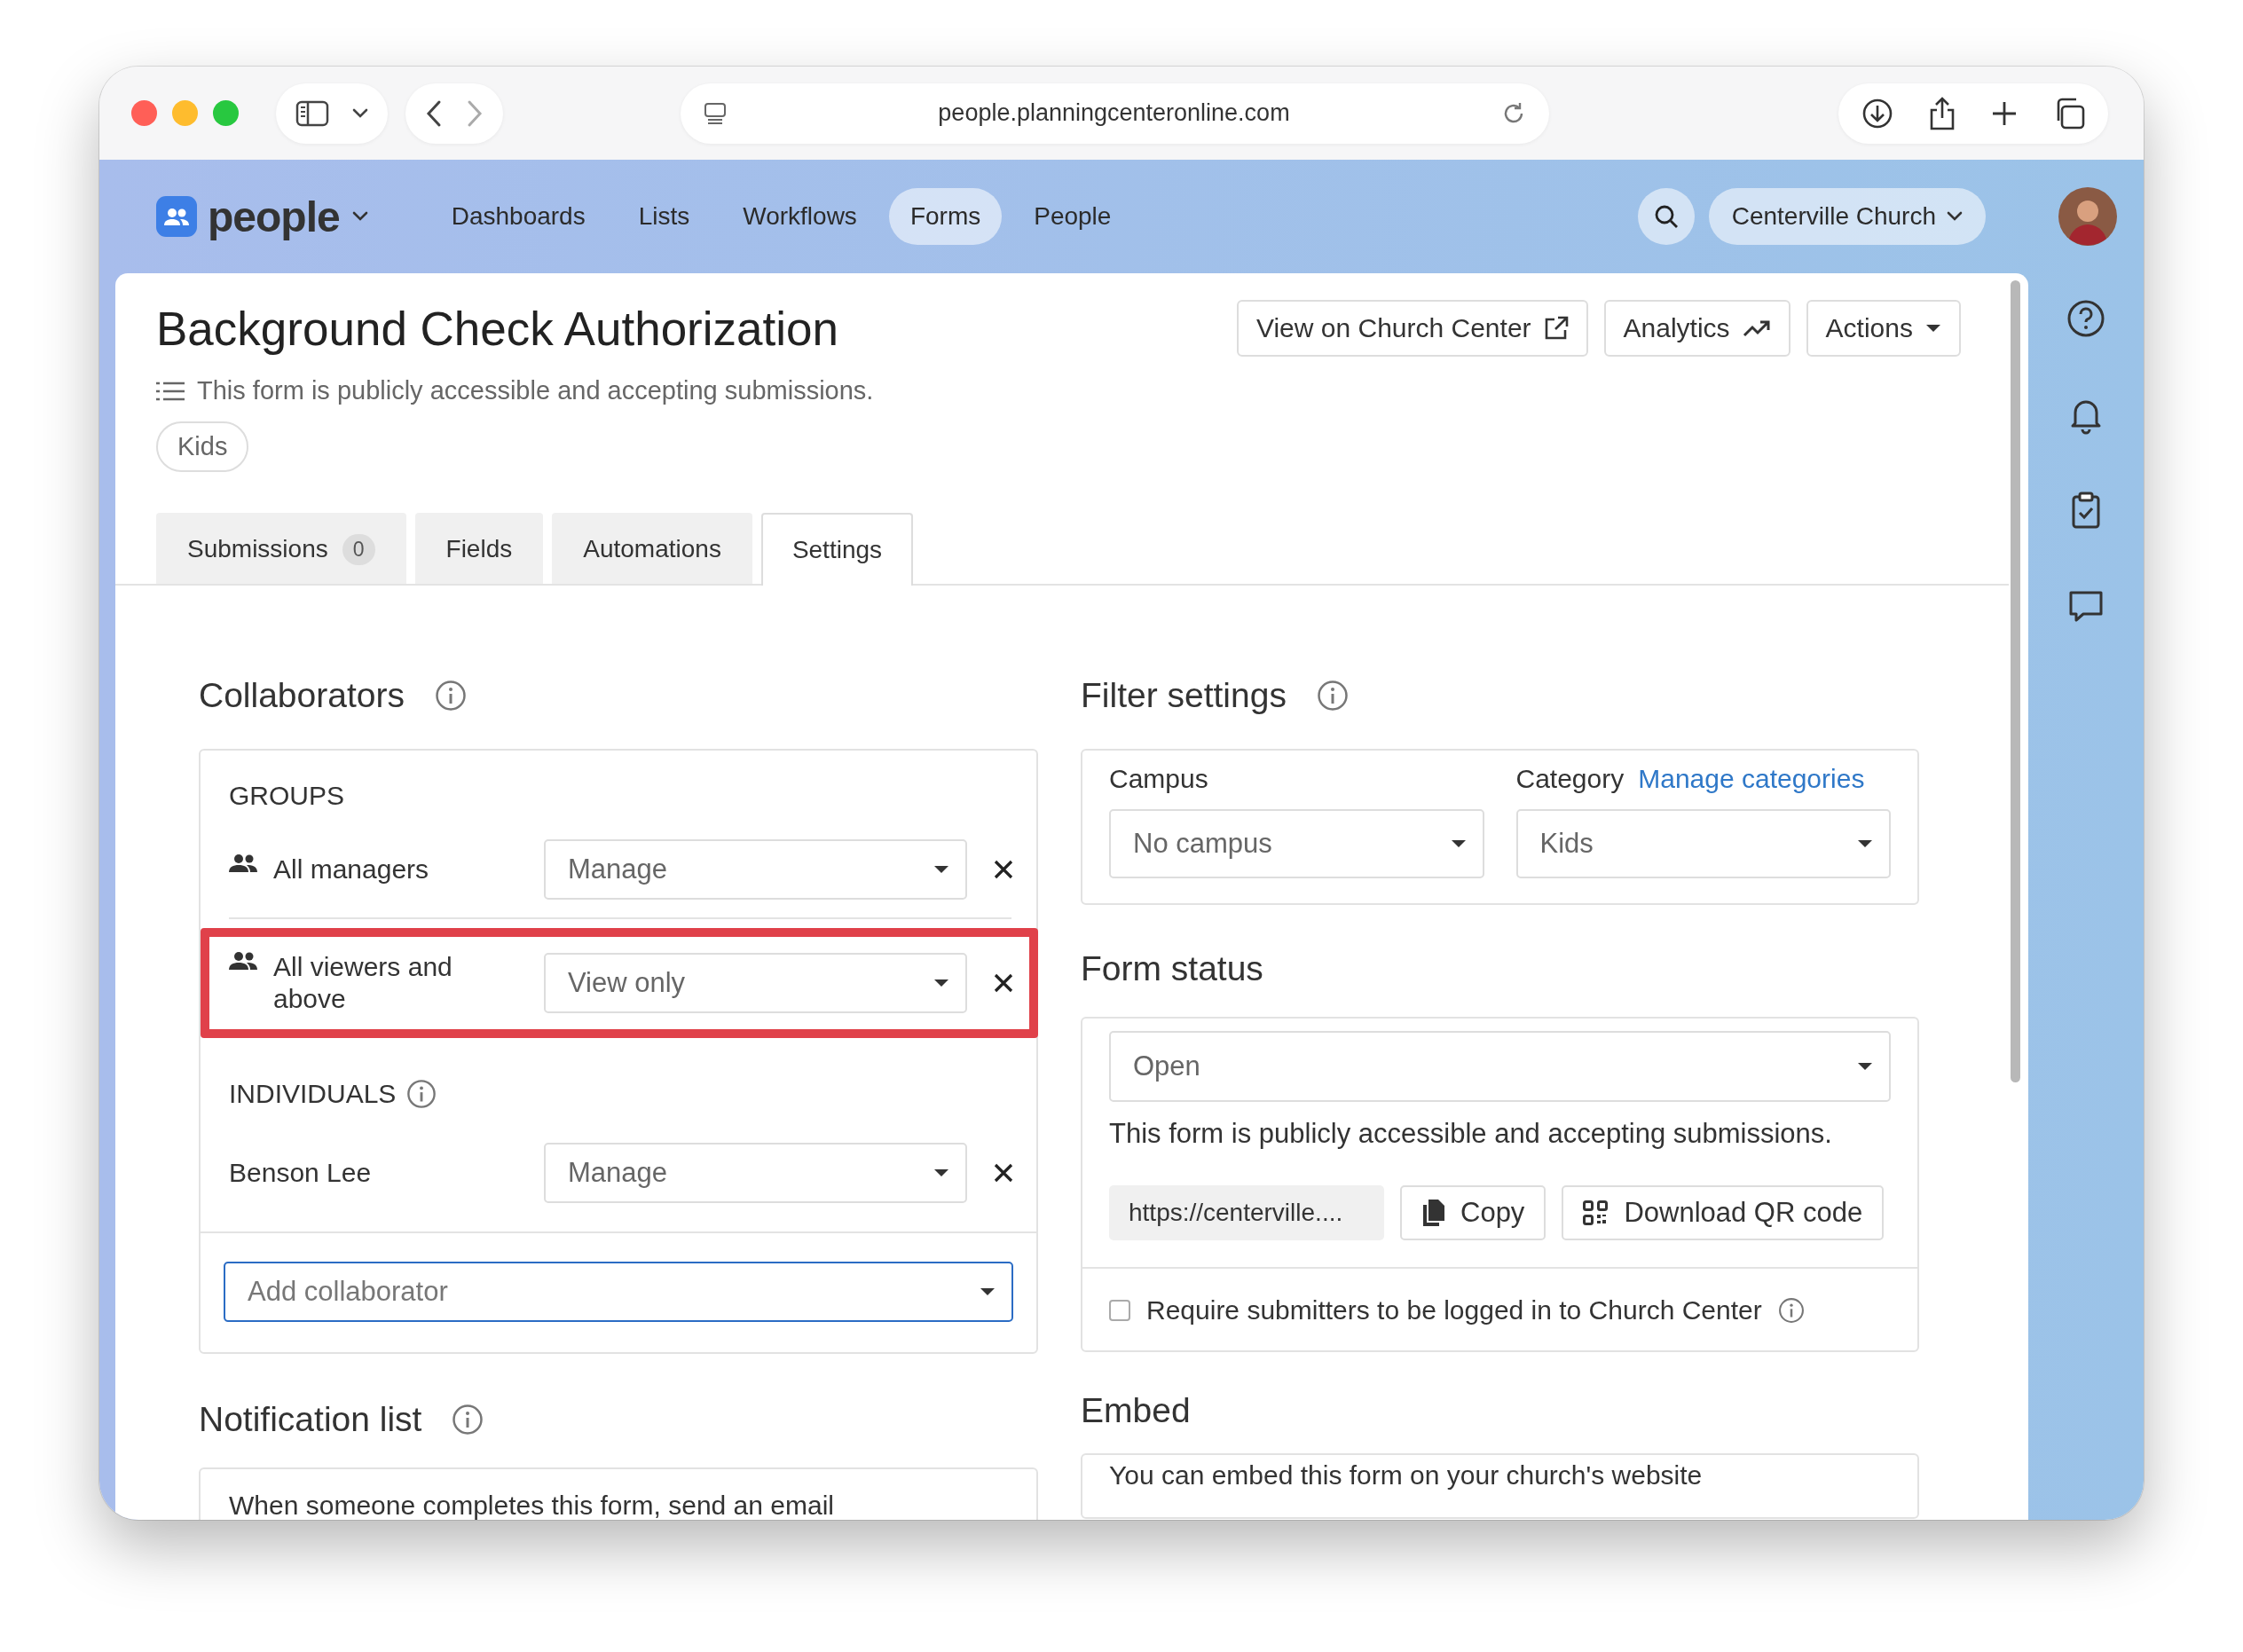 The width and height of the screenshot is (2243, 1652). Describe the element at coordinates (497, 329) in the screenshot. I see `form-title: Background Check Authorization` at that location.